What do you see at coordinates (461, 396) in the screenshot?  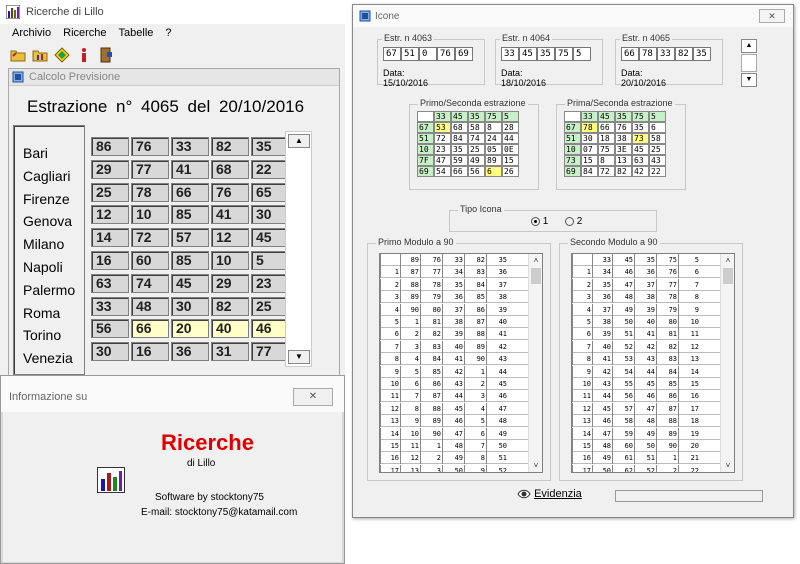 I see `list-row: 11 7 87 44 3 46` at bounding box center [461, 396].